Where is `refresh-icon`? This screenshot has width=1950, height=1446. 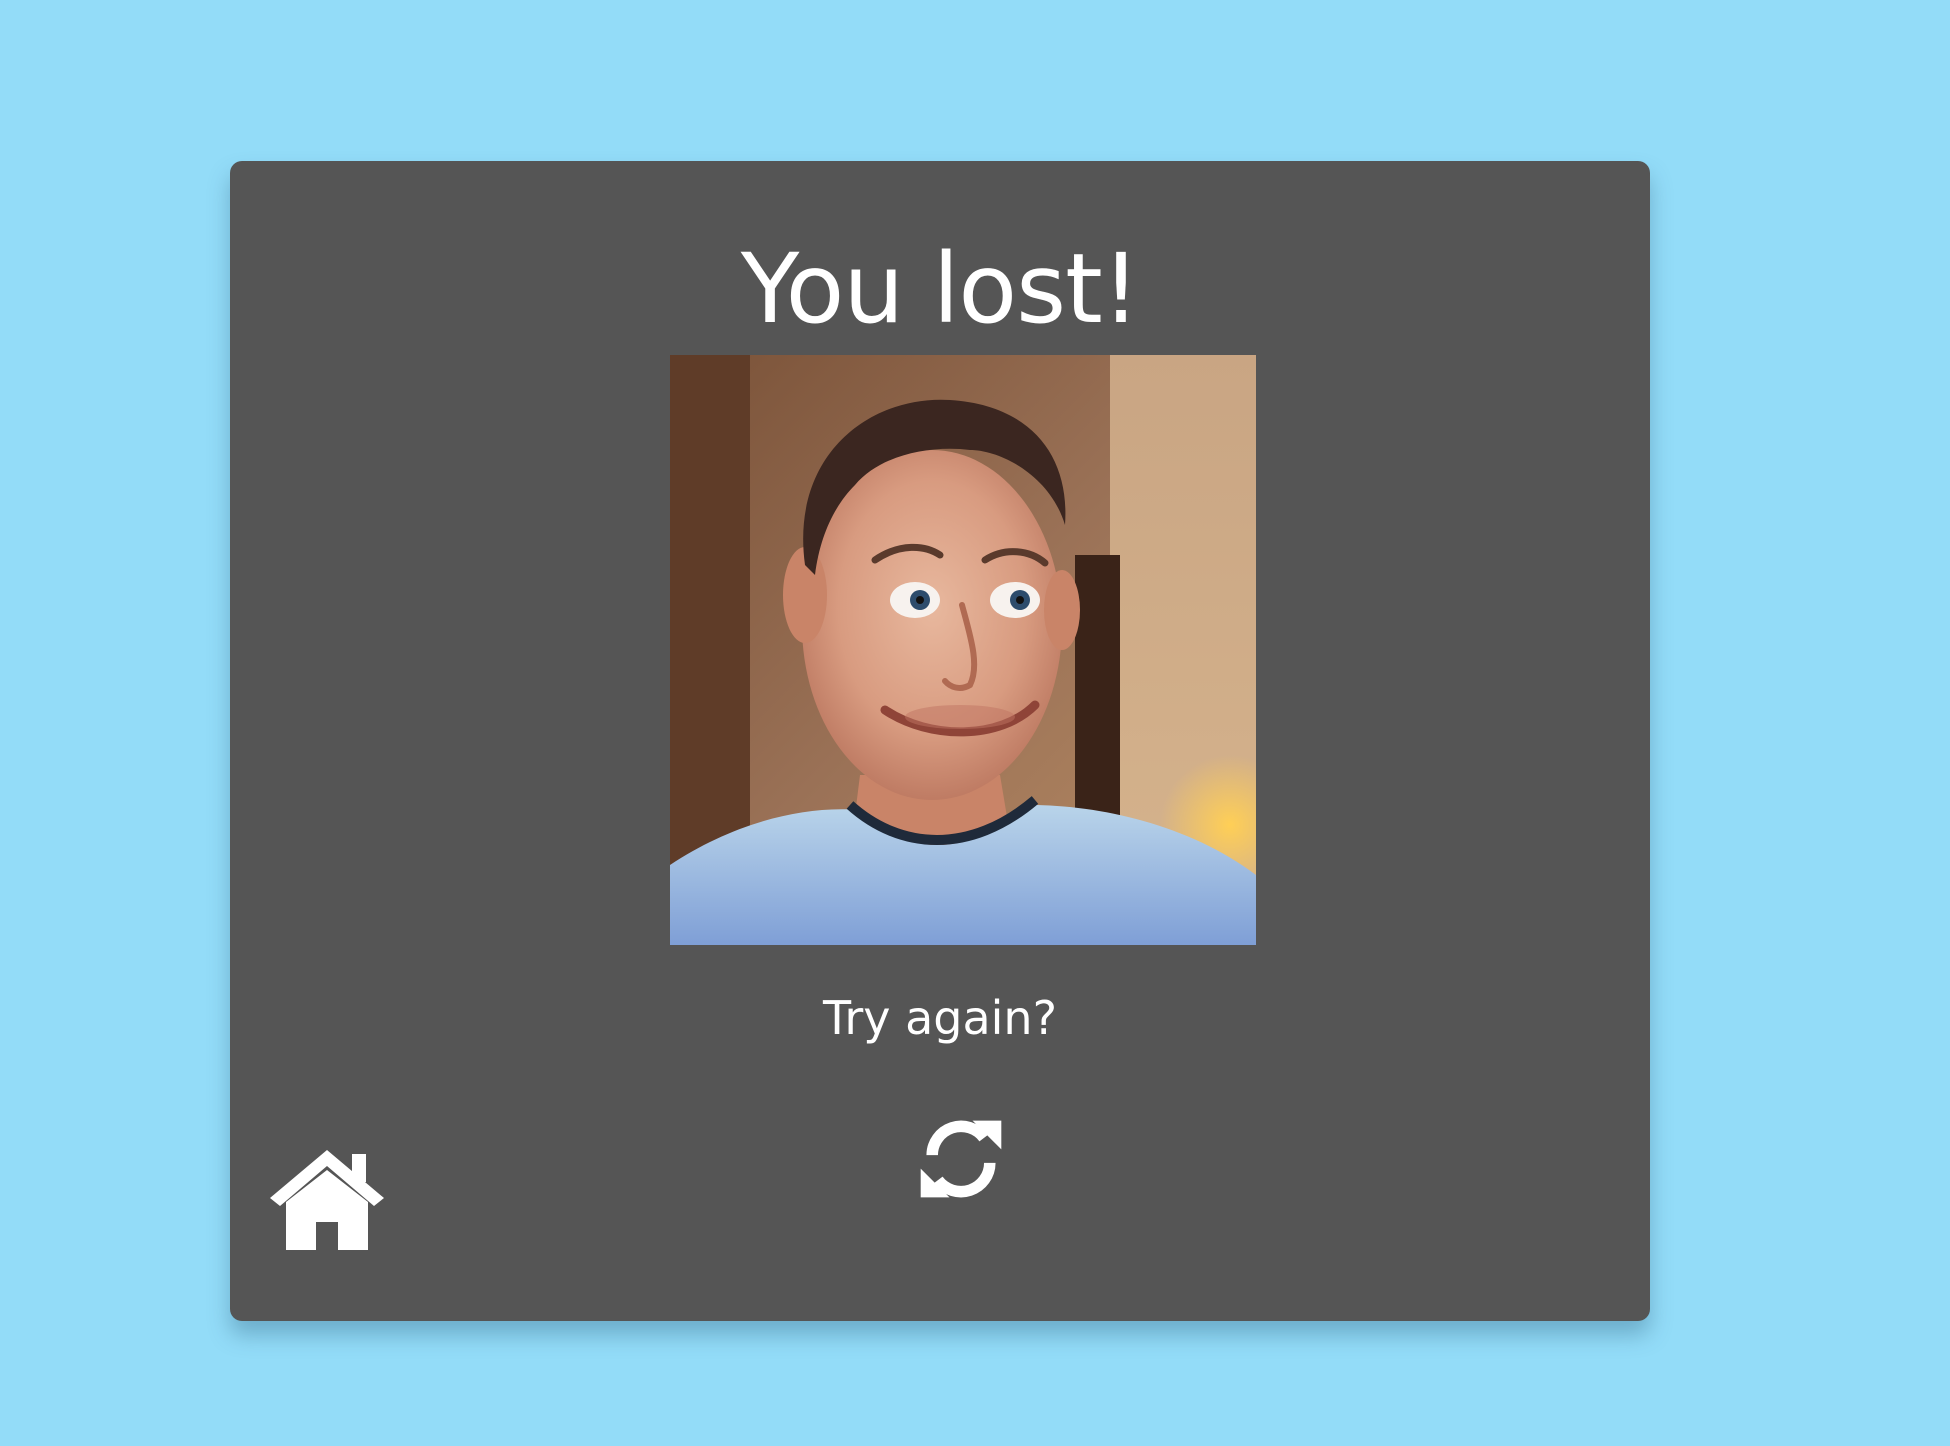 refresh-icon is located at coordinates (961, 1159).